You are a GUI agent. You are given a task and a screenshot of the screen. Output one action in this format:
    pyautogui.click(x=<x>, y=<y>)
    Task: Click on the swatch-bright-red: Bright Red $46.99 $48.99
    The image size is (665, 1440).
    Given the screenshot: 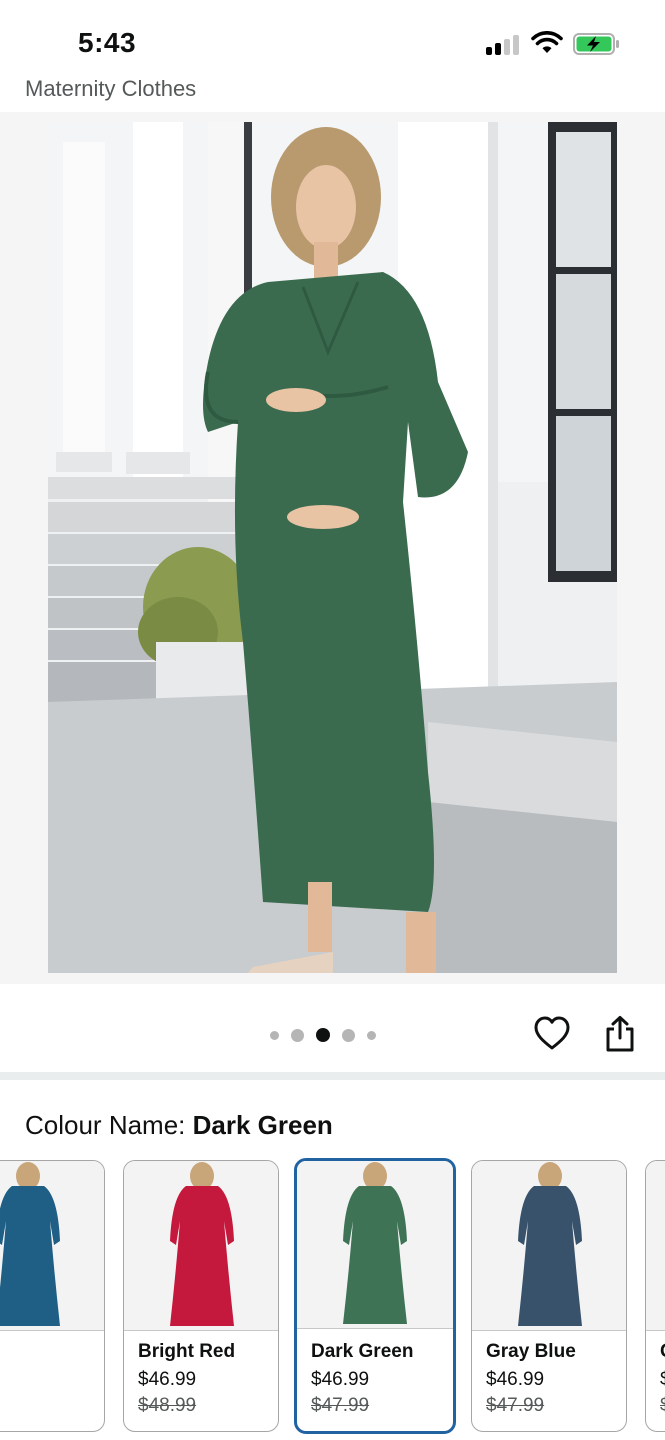 What is the action you would take?
    pyautogui.click(x=201, y=1296)
    